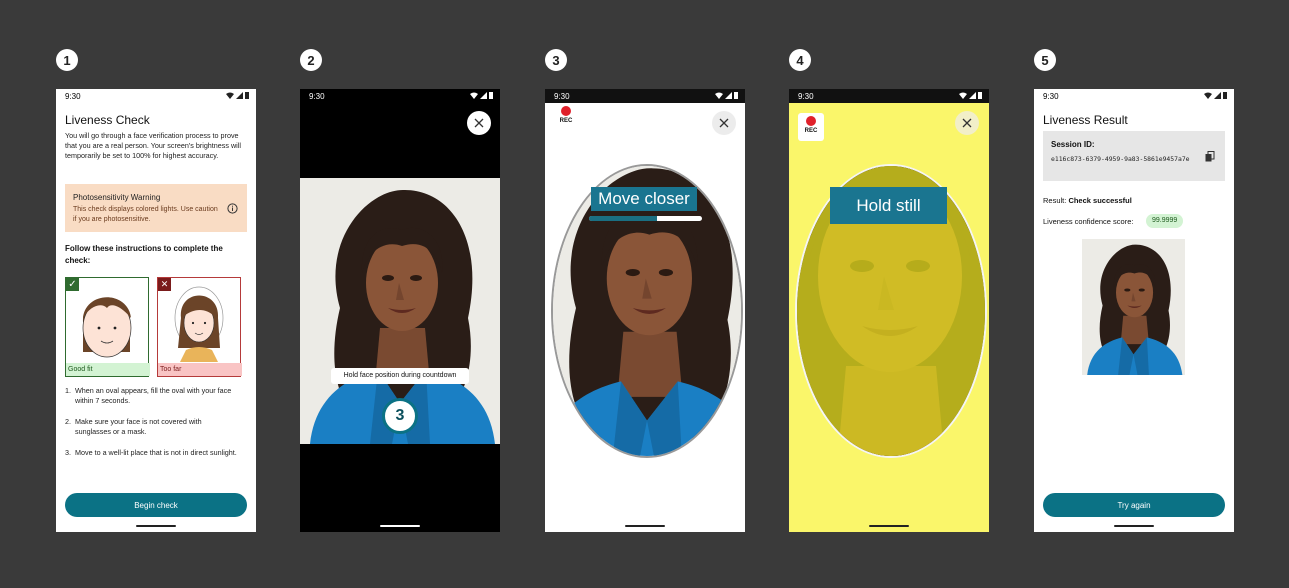 This screenshot has height=588, width=1289. What do you see at coordinates (556, 60) in the screenshot?
I see `step-badge-3: 3` at bounding box center [556, 60].